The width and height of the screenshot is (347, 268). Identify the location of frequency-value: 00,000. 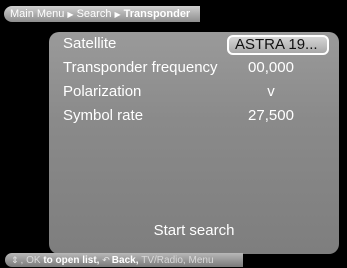
(271, 67).